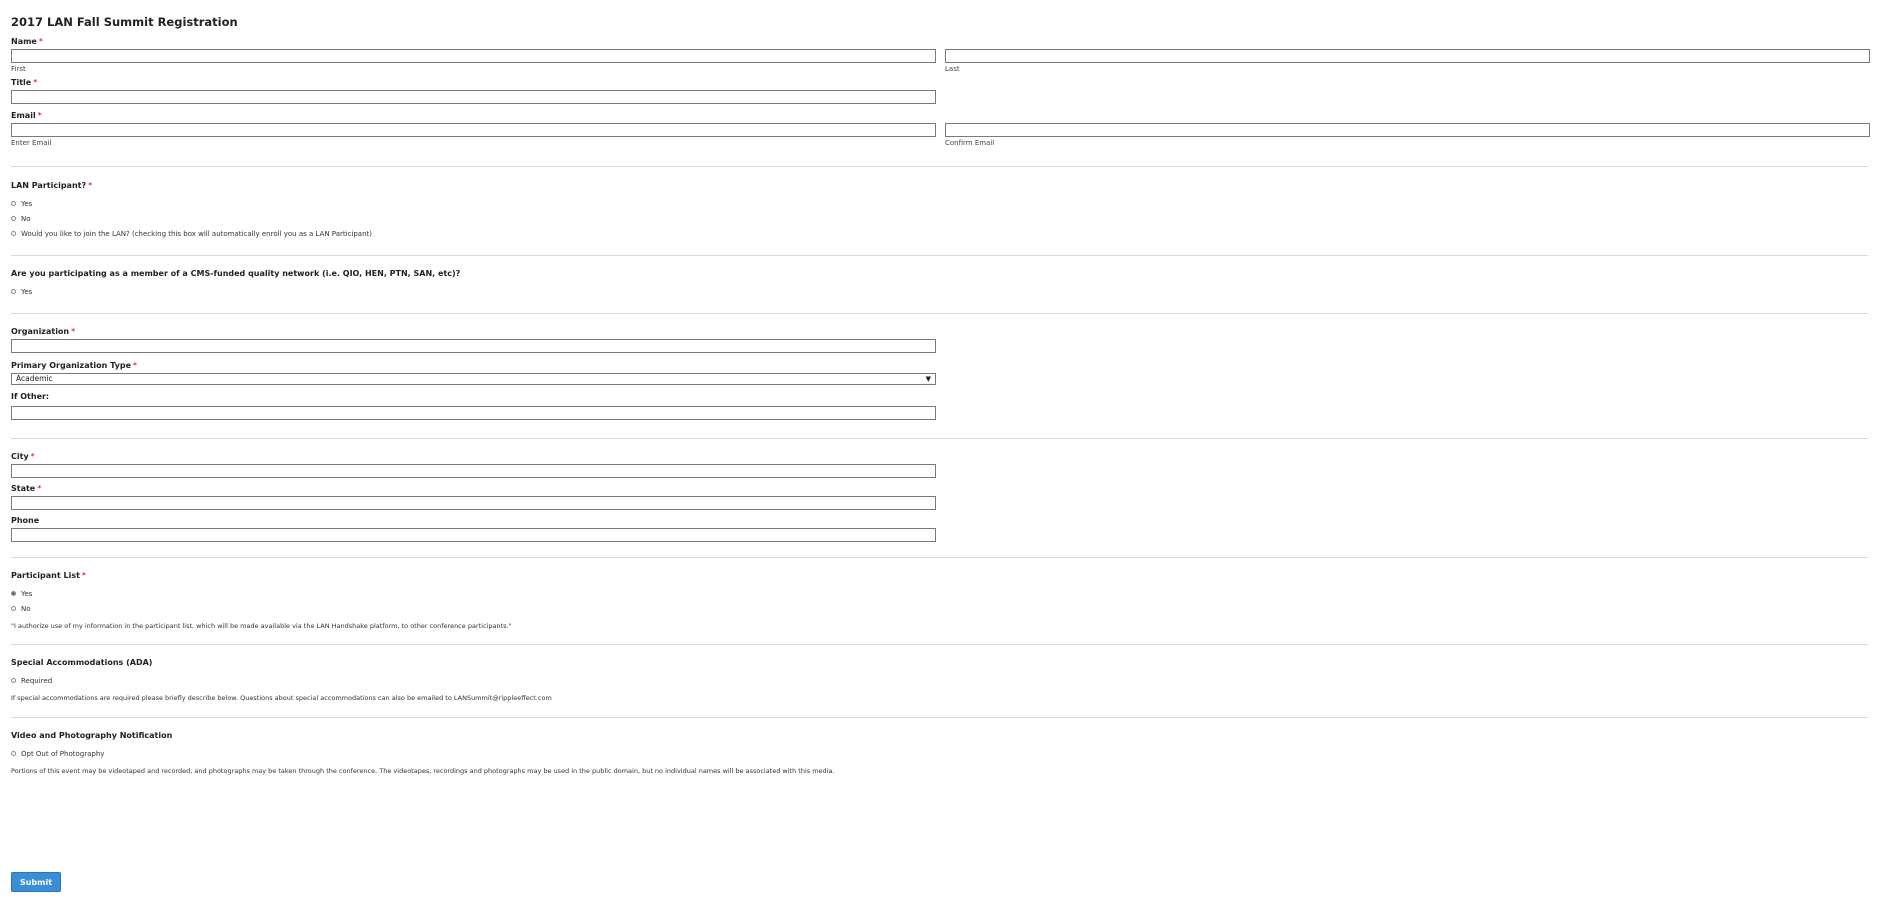 The height and width of the screenshot is (903, 1879). I want to click on email-input, so click(473, 130).